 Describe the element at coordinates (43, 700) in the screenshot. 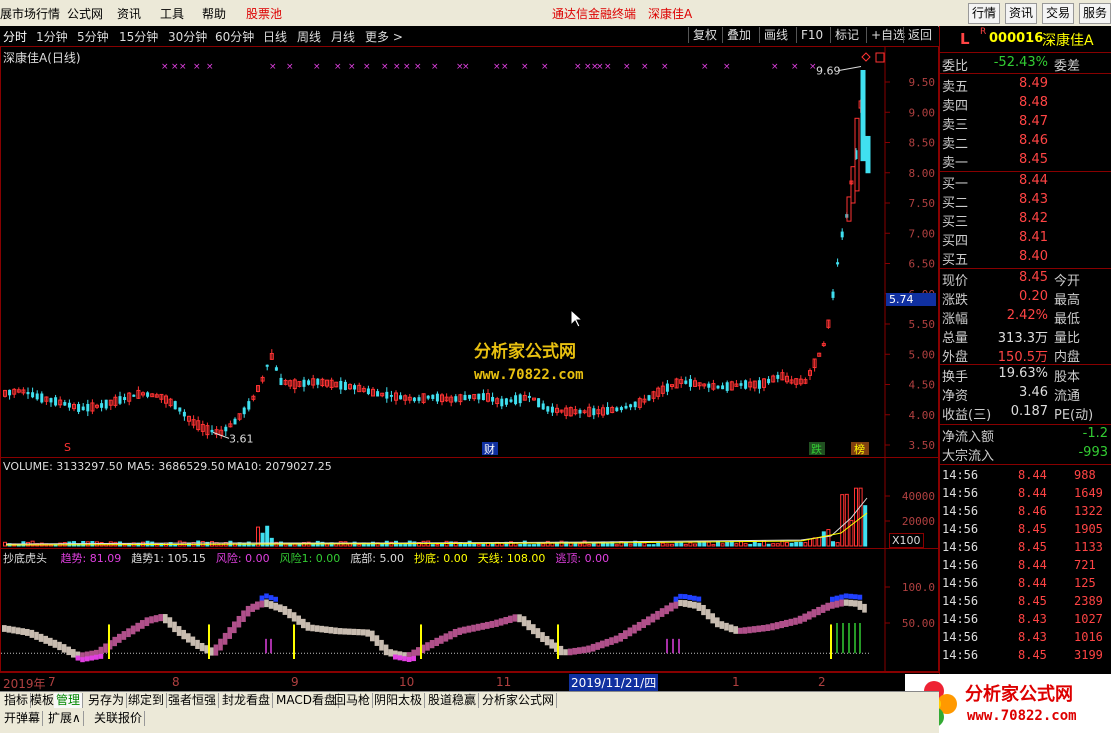

I see `indicator-tab: 模板` at that location.